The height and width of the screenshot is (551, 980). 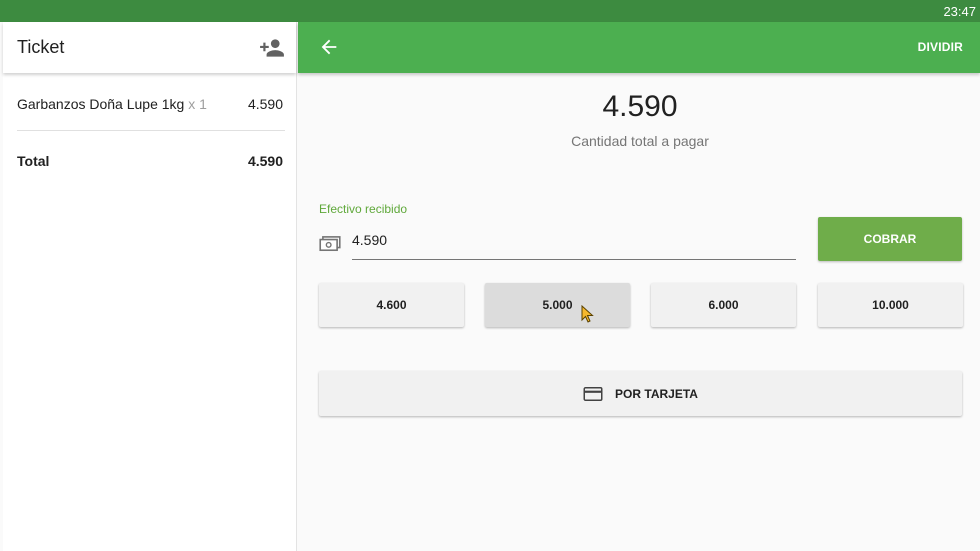 What do you see at coordinates (557, 305) in the screenshot?
I see `quick-amount-button-5000: 5.000` at bounding box center [557, 305].